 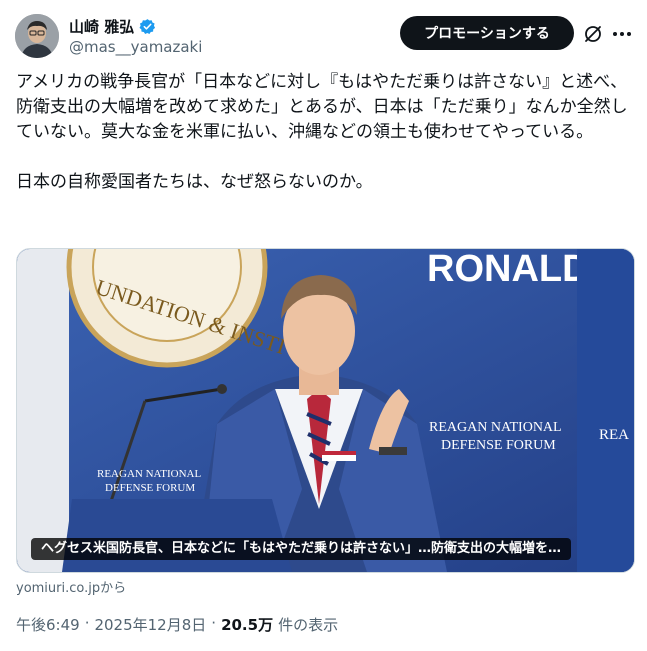 What do you see at coordinates (150, 624) in the screenshot?
I see `tweet-date: 2025年12月8日` at bounding box center [150, 624].